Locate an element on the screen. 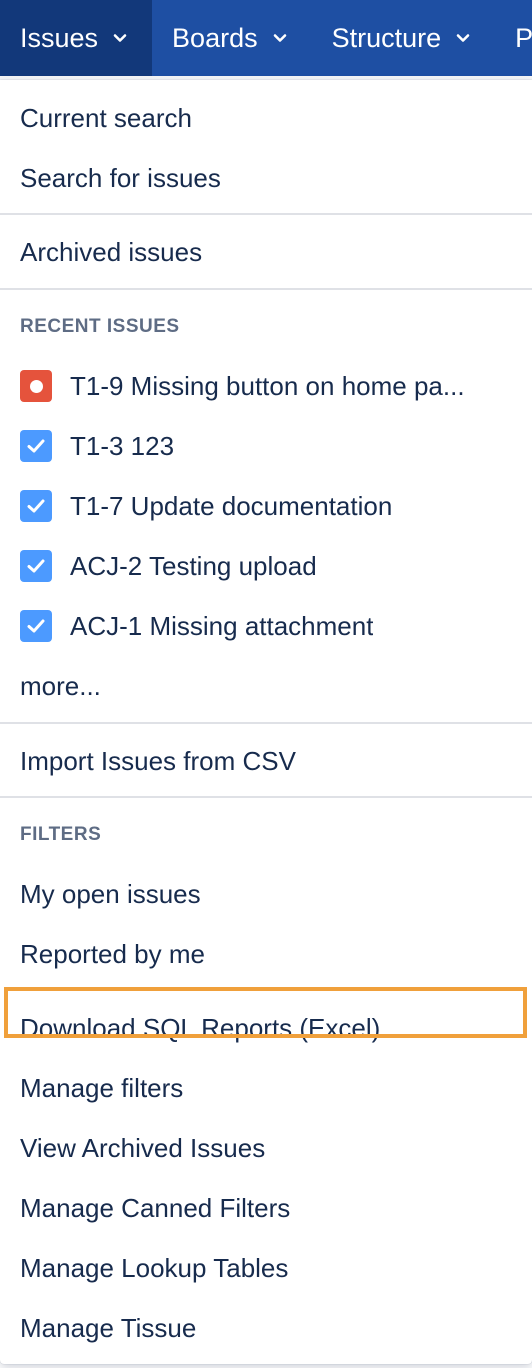 This screenshot has width=532, height=1368. menu-my-open-issues-label: My open issues is located at coordinates (110, 893).